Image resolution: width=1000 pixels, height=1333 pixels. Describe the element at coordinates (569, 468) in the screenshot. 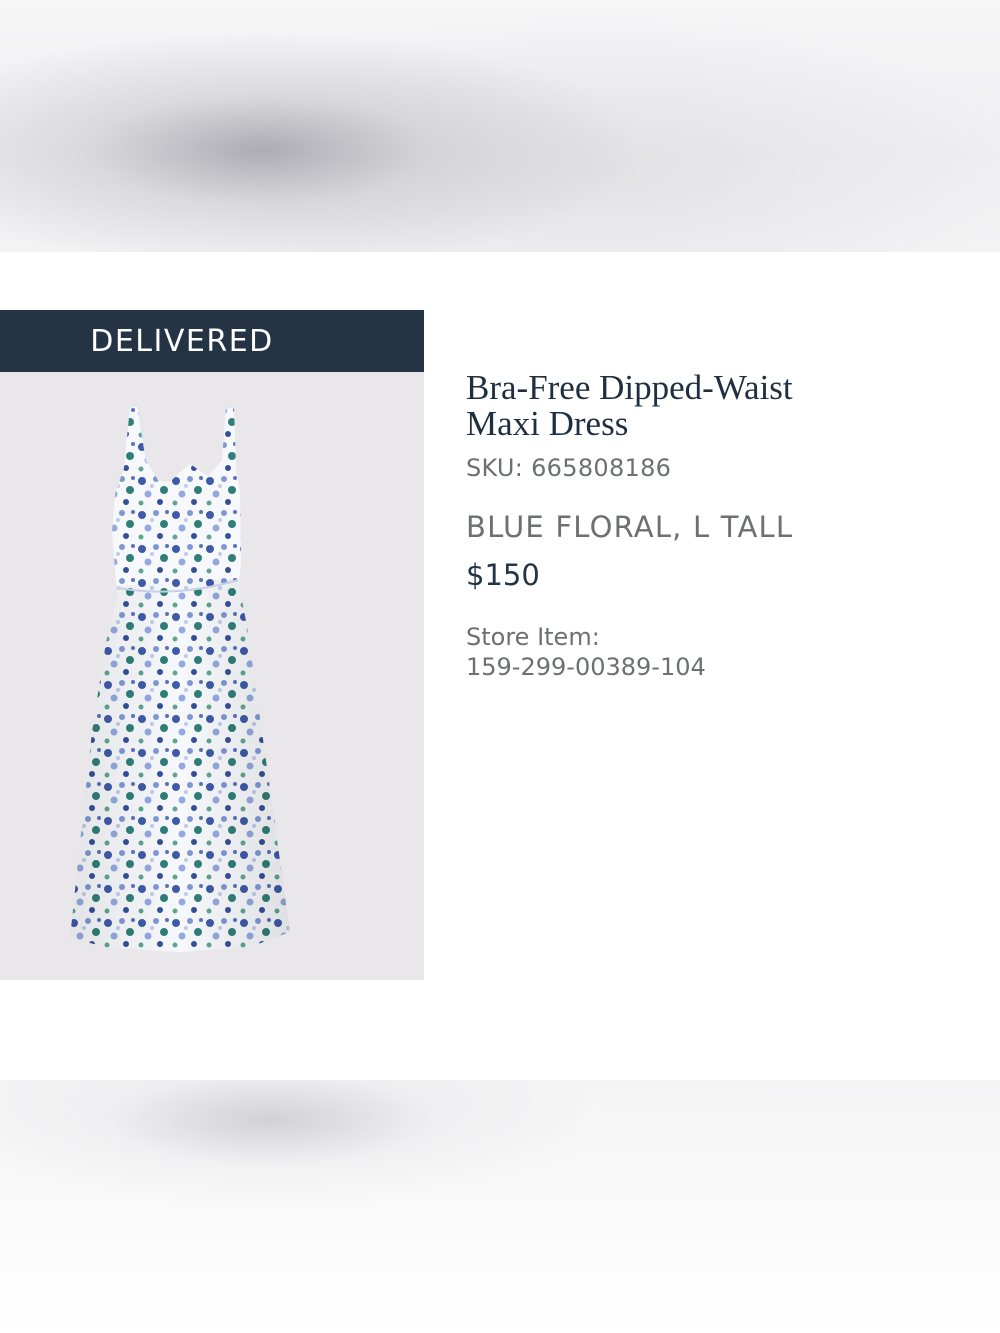

I see `product-sku: SKU: 665808186` at that location.